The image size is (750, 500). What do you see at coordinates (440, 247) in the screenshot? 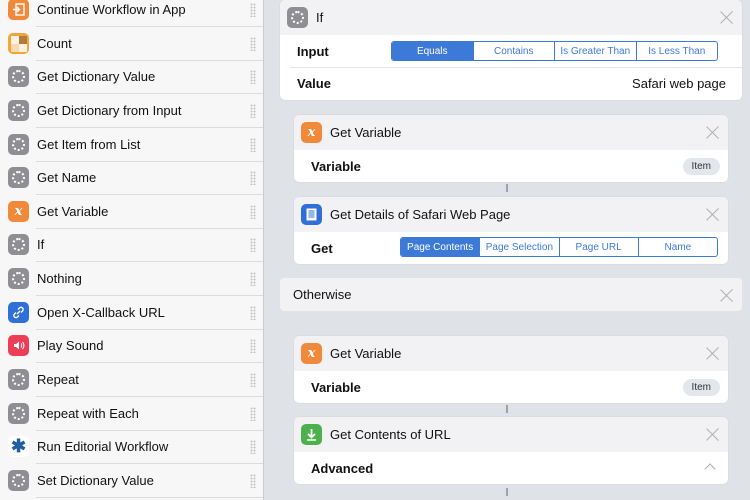
I see `segment-page-contents: Page Contents` at bounding box center [440, 247].